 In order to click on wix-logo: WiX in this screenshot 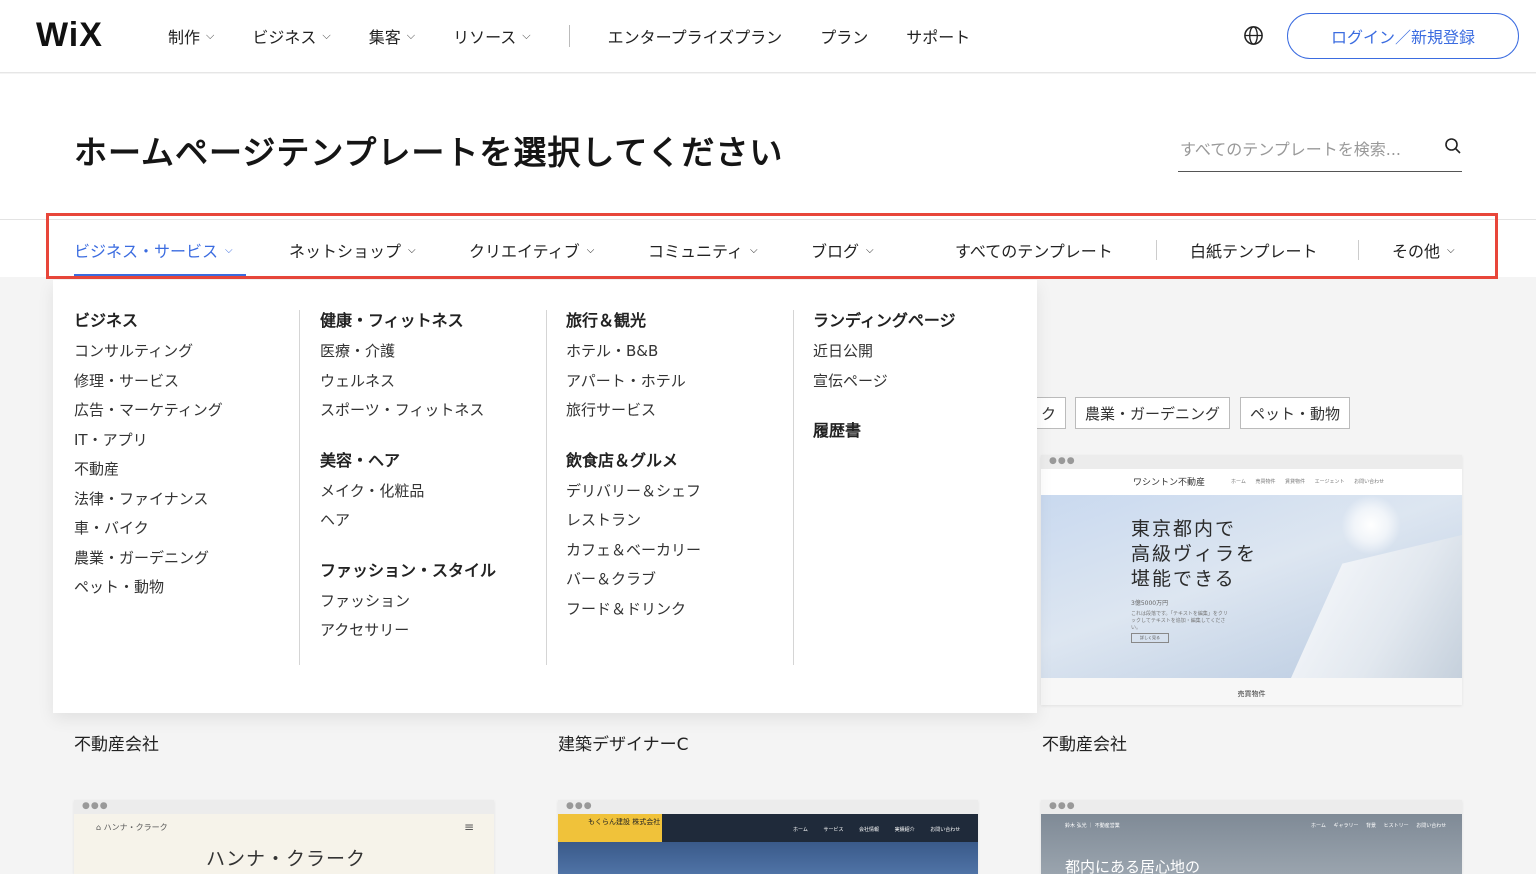, I will do `click(69, 35)`.